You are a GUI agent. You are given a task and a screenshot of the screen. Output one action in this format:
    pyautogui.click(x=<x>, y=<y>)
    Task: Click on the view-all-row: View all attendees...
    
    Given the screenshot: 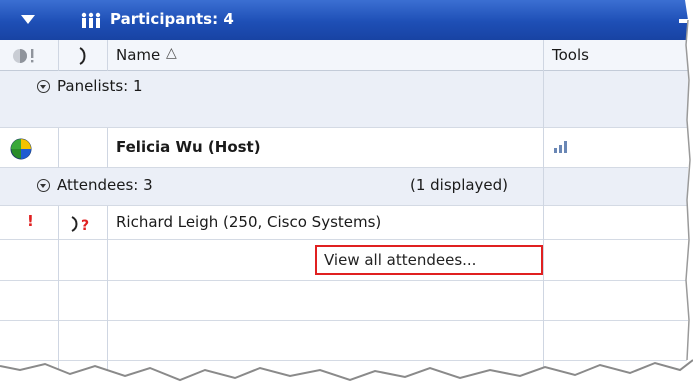 What is the action you would take?
    pyautogui.click(x=344, y=260)
    